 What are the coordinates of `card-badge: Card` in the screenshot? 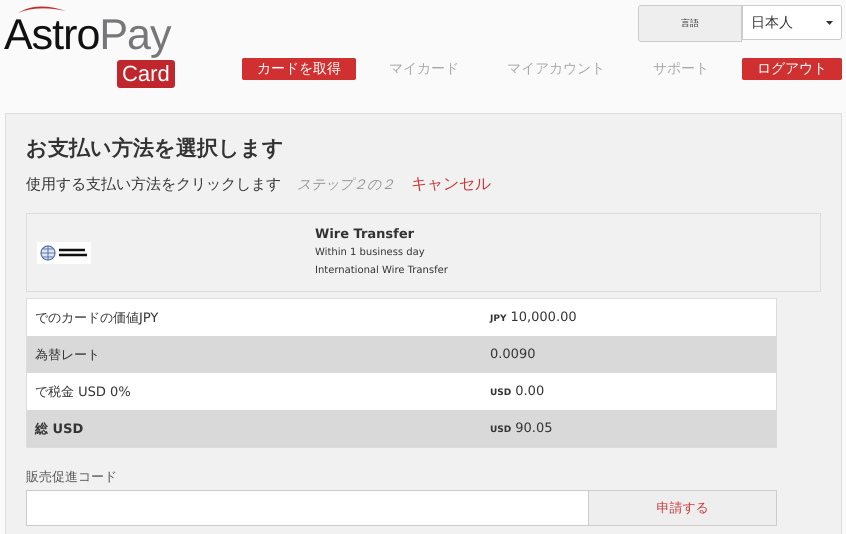 It's located at (146, 74).